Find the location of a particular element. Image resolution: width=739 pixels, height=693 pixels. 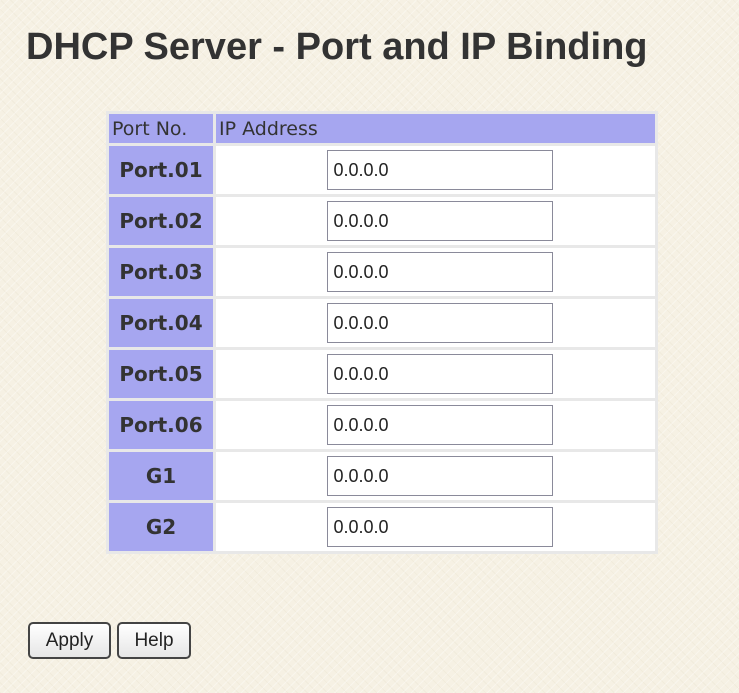

table-header-row: Port No. IP Address is located at coordinates (382, 128).